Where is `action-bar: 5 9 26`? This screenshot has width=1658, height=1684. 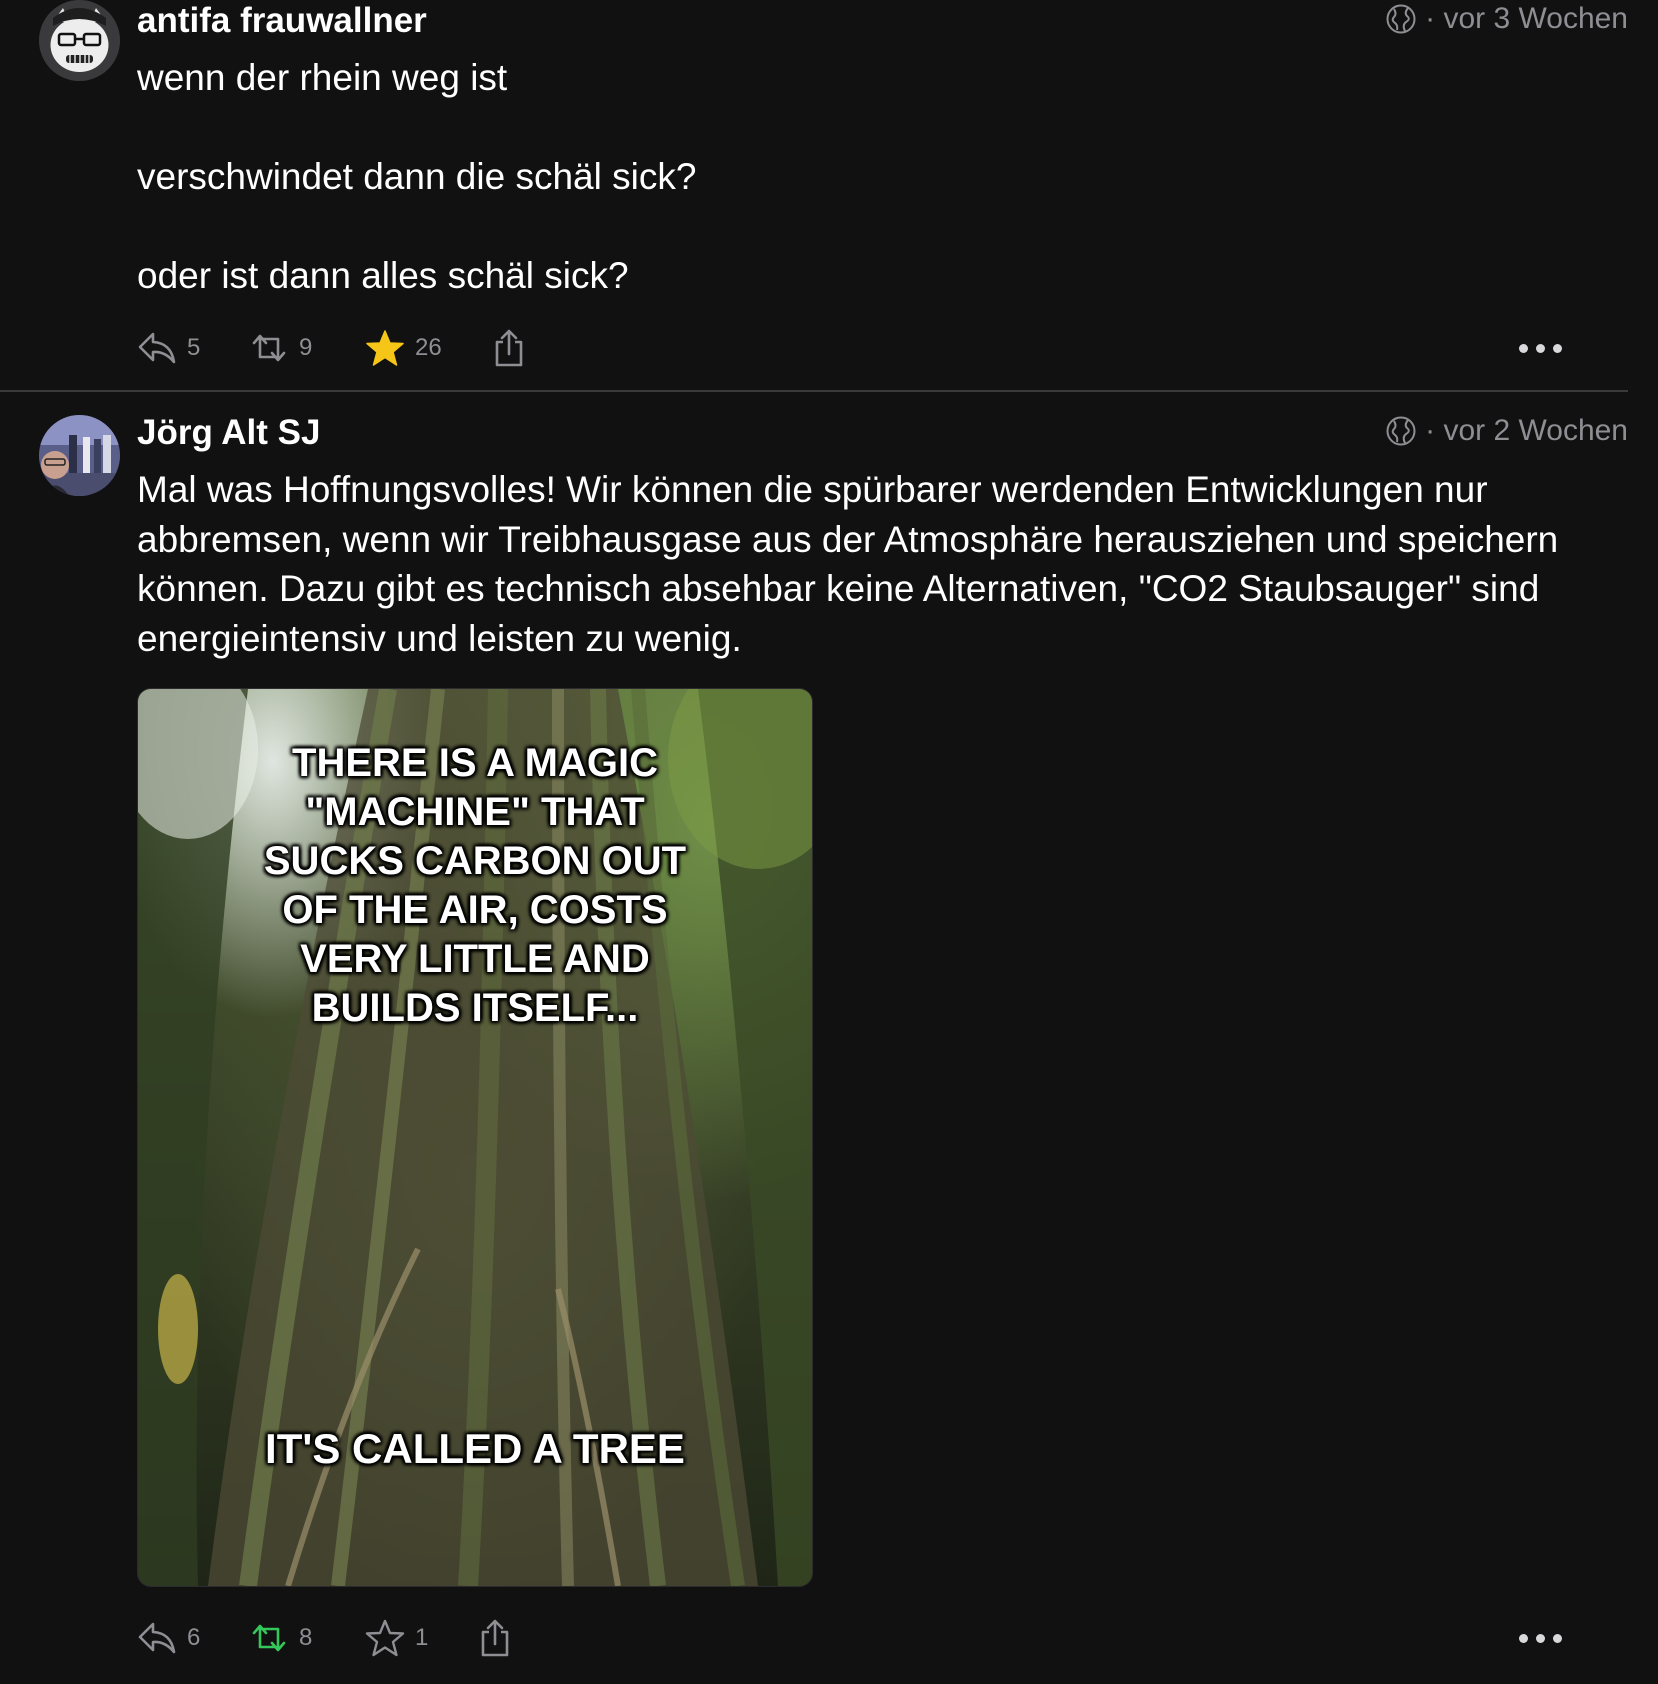 action-bar: 5 9 26 is located at coordinates (877, 348).